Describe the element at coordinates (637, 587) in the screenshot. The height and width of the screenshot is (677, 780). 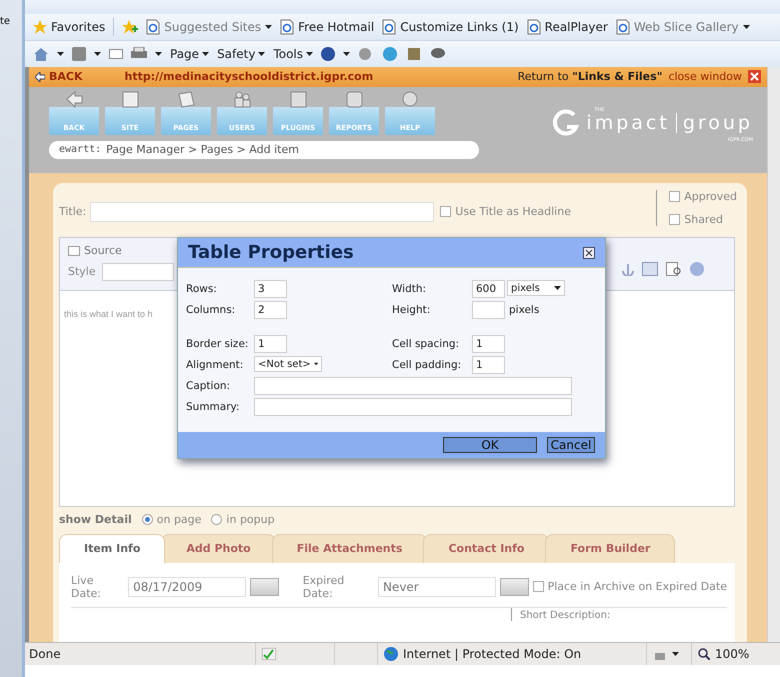
I see `checkbox-label: Place in Archive on Expired Date` at that location.